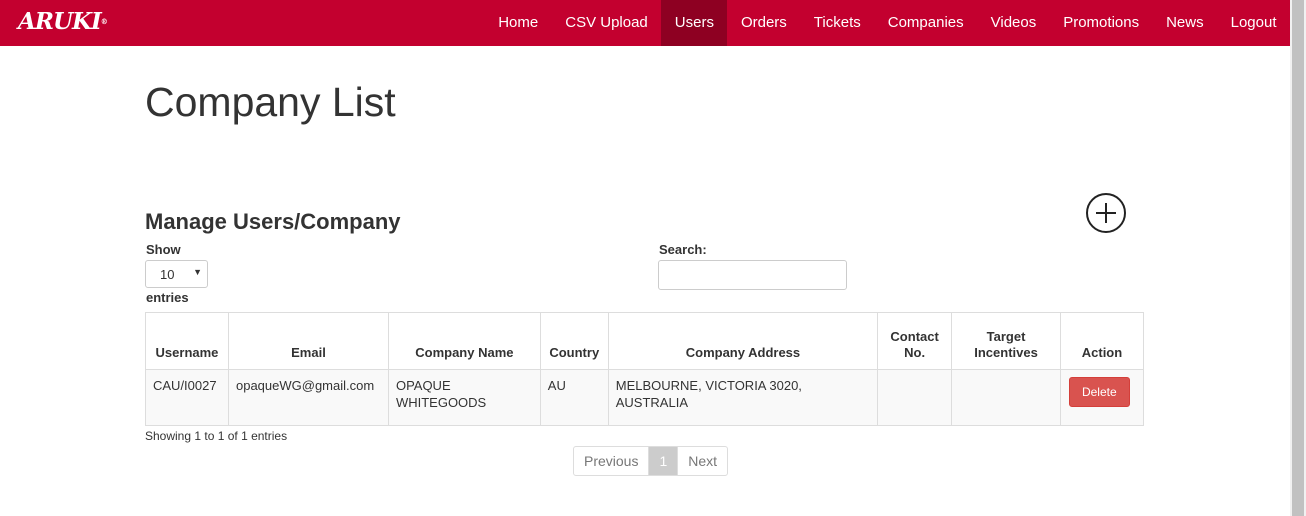 The width and height of the screenshot is (1306, 516). Describe the element at coordinates (837, 23) in the screenshot. I see `nav-item-tickets: Tickets` at that location.